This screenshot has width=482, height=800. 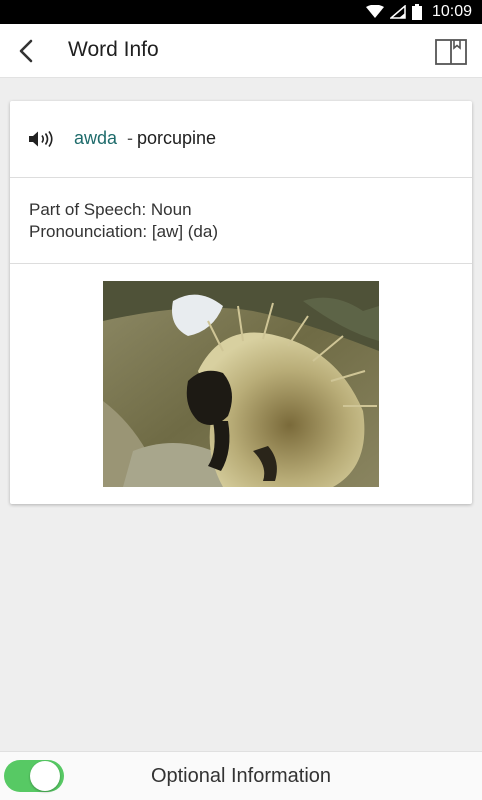 I want to click on page-title: Word Info, so click(x=113, y=49).